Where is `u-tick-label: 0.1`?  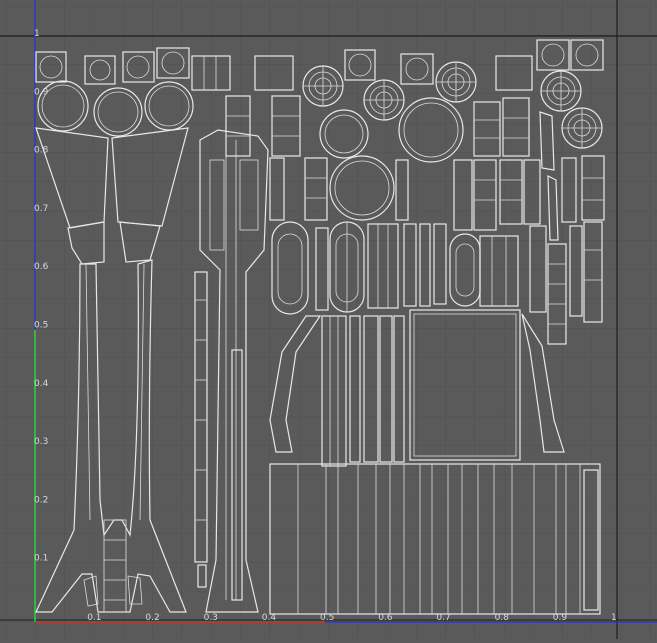 u-tick-label: 0.1 is located at coordinates (94, 618).